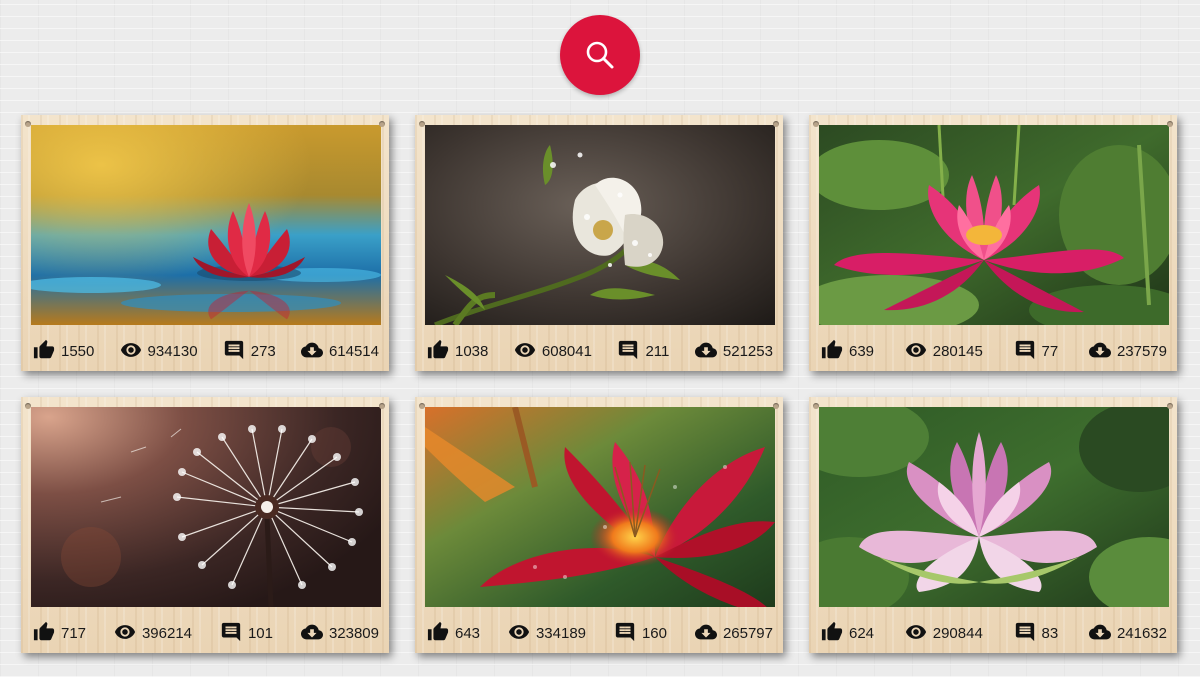  I want to click on views-stat: 934130, so click(159, 350).